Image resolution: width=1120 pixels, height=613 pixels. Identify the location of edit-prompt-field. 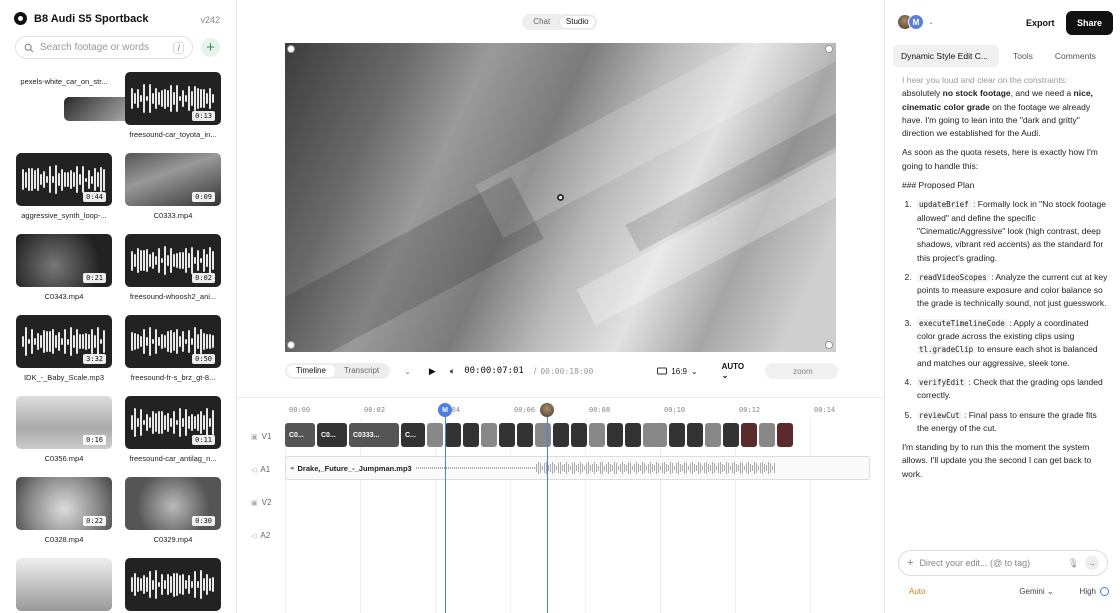
(990, 563).